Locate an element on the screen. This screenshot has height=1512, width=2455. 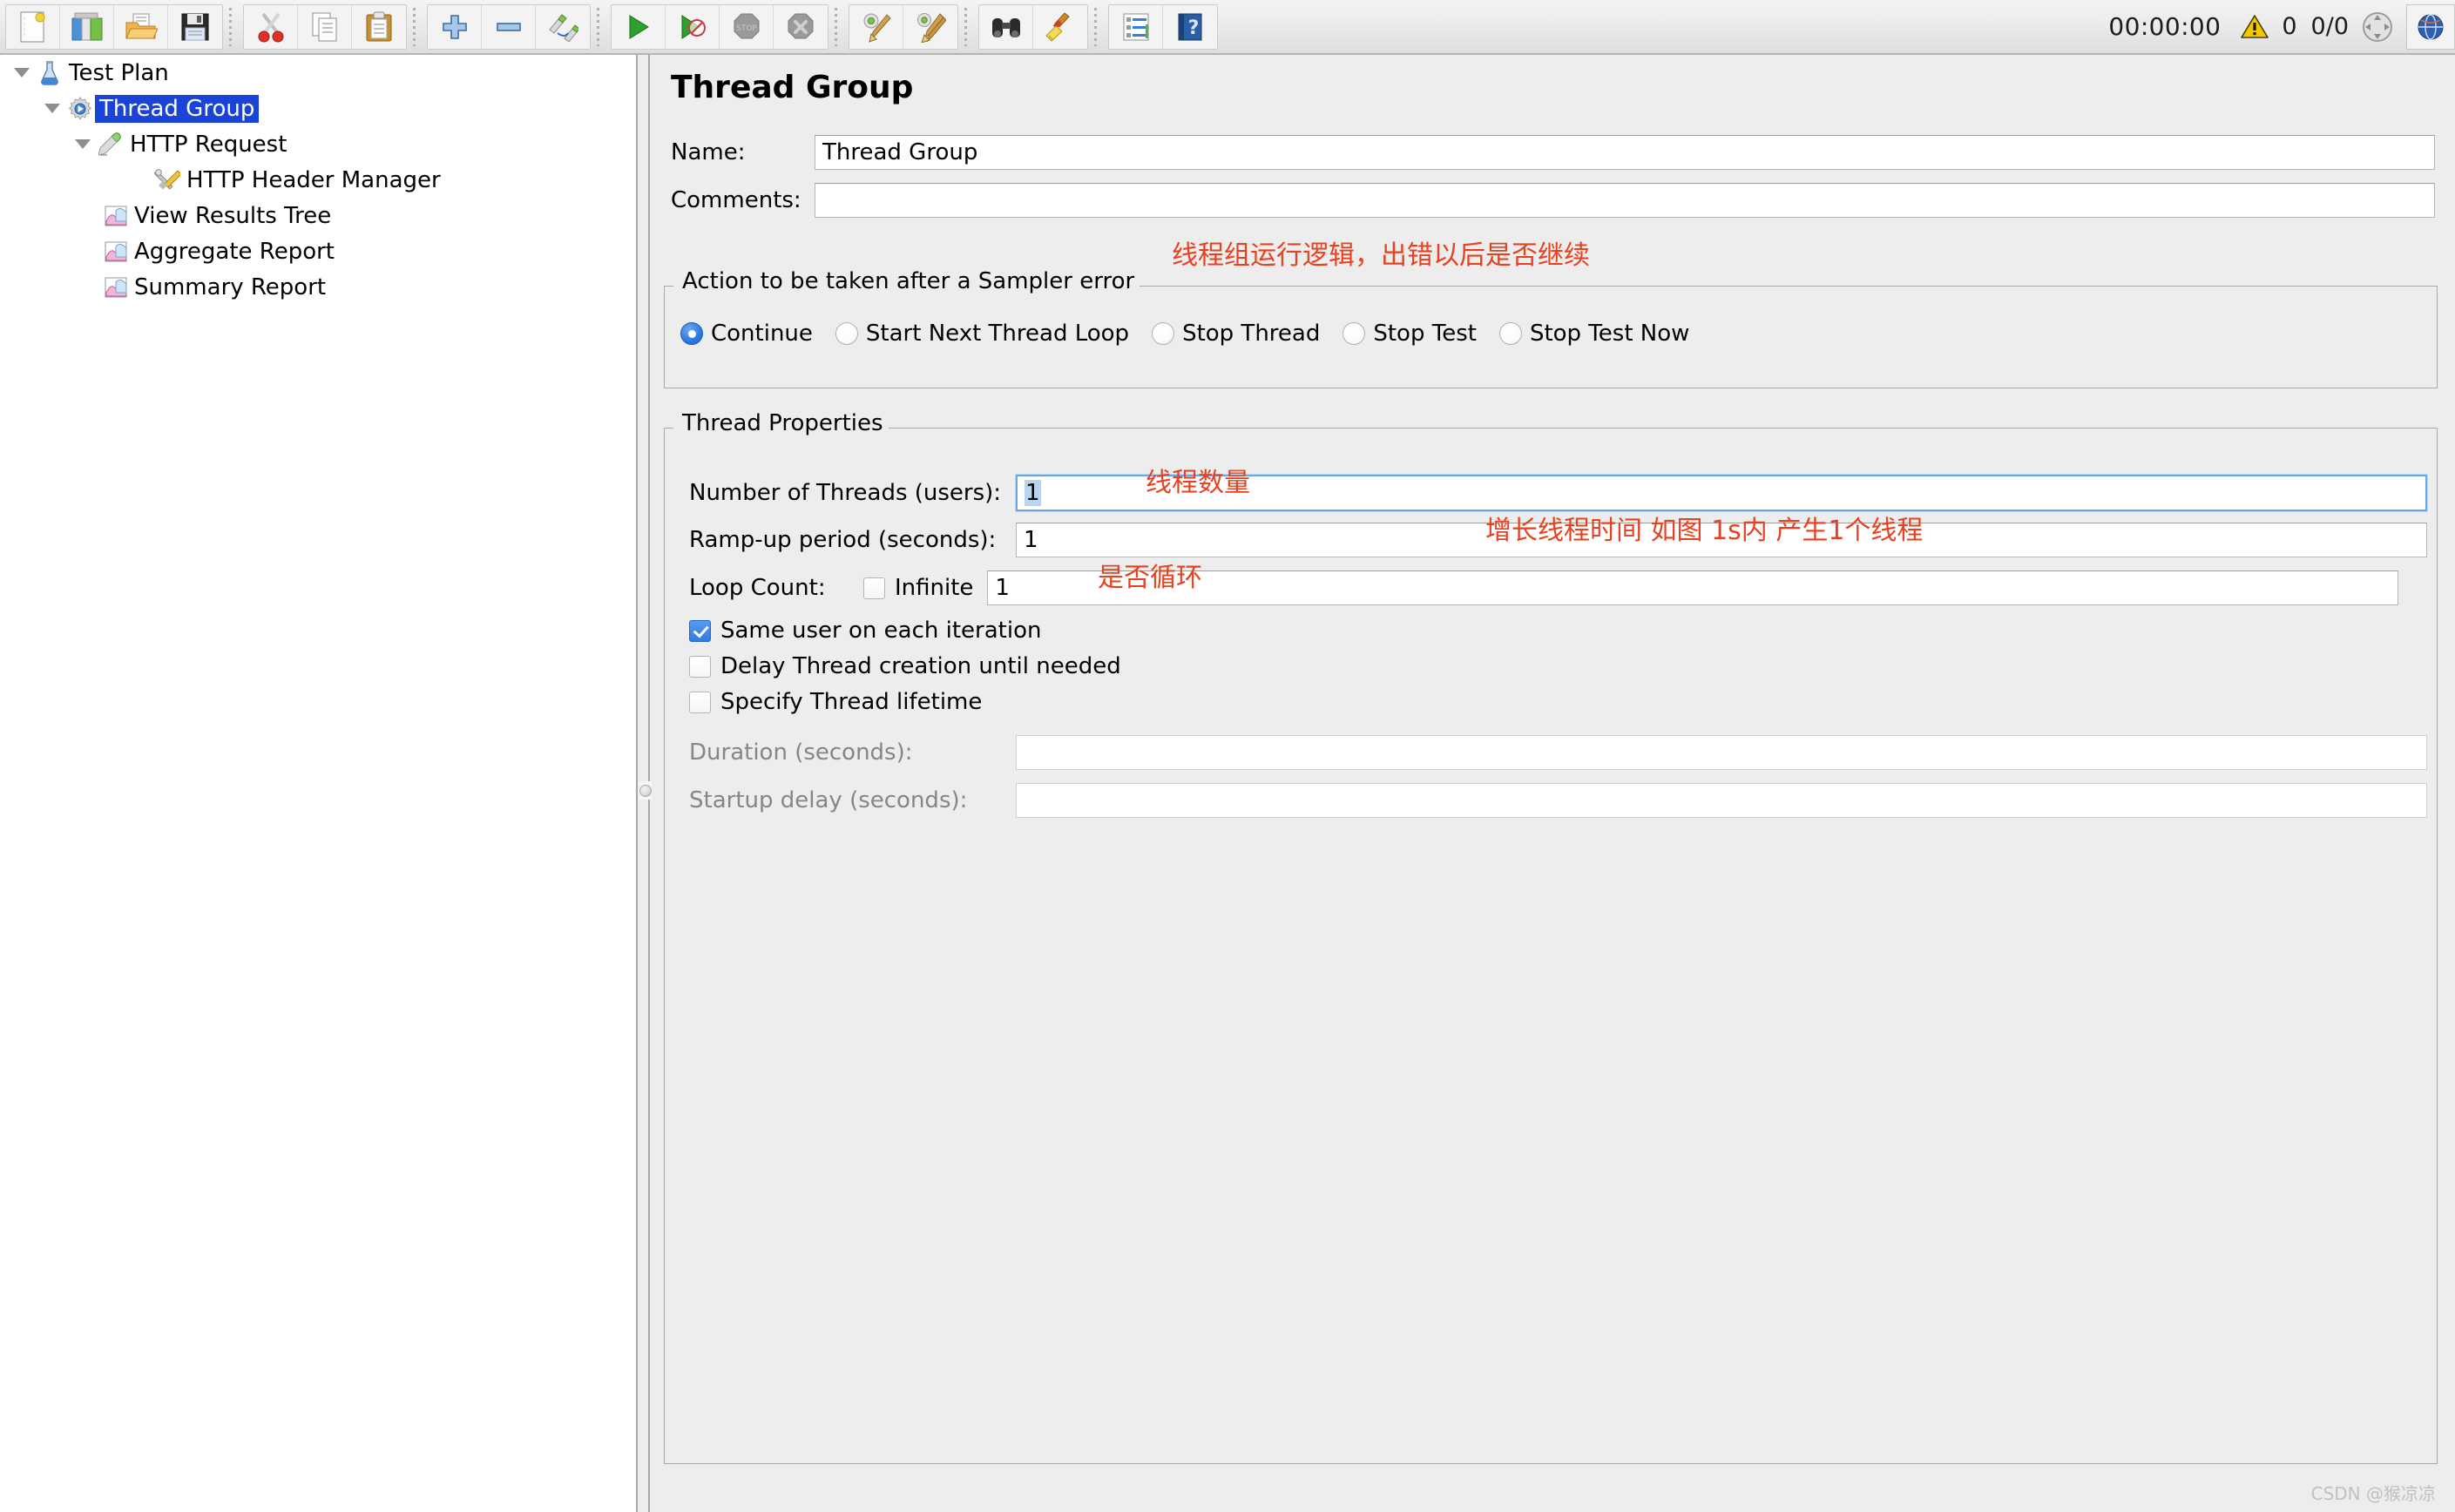
loop-count-row: Loop Count: Infinite 1 is located at coordinates (1560, 587).